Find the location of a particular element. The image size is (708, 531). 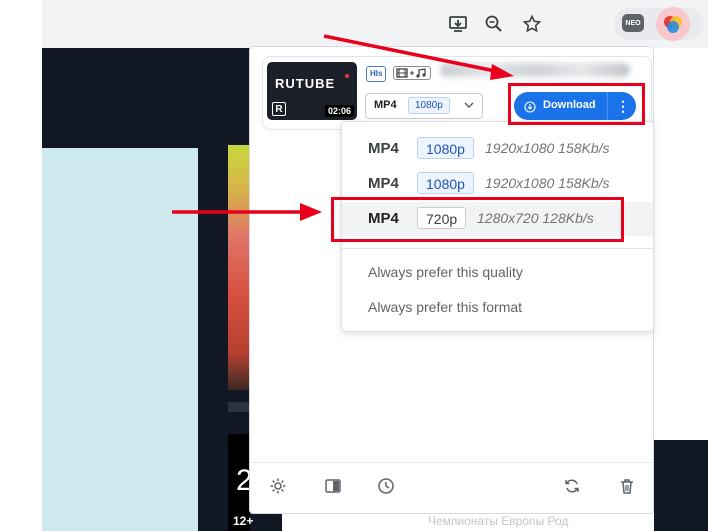

arrow-to-download is located at coordinates (418, 57).